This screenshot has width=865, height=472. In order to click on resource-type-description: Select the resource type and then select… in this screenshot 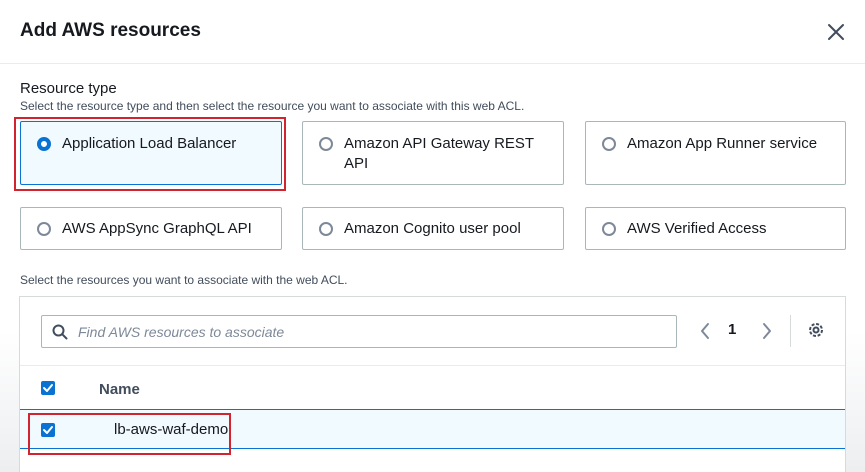, I will do `click(272, 106)`.